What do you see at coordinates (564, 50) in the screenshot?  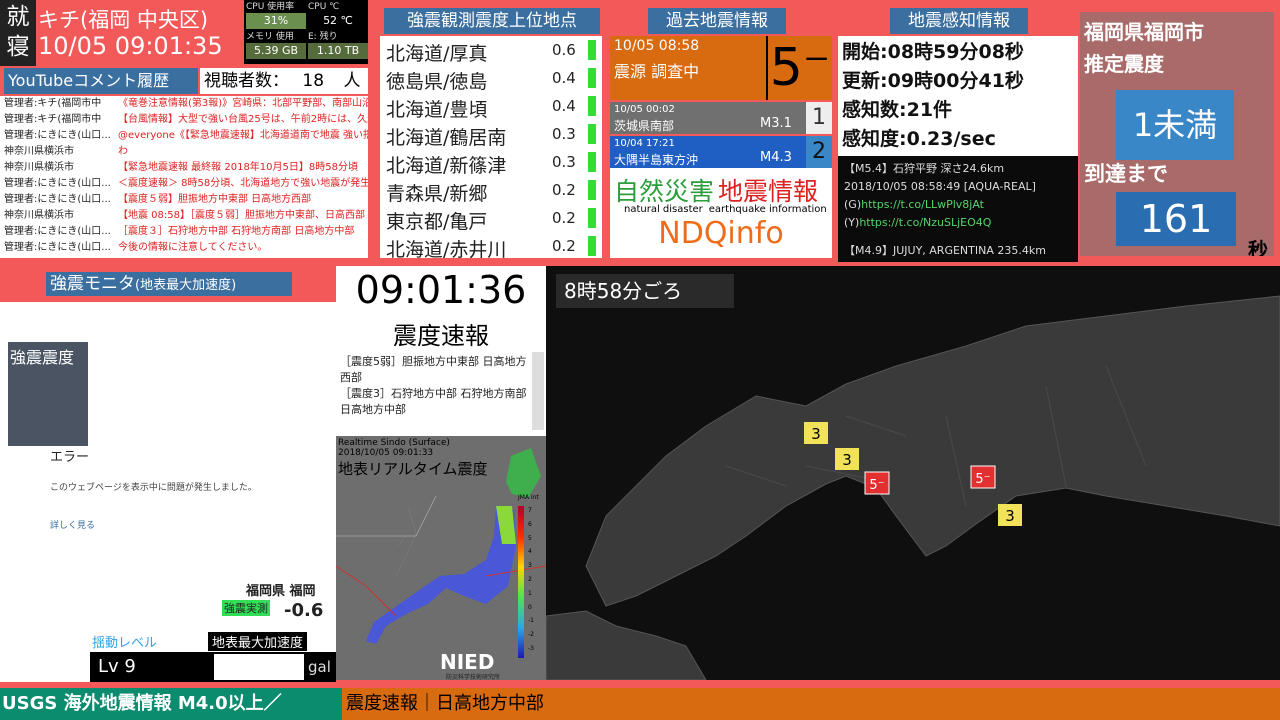 I see `ranking-value: 0.6` at bounding box center [564, 50].